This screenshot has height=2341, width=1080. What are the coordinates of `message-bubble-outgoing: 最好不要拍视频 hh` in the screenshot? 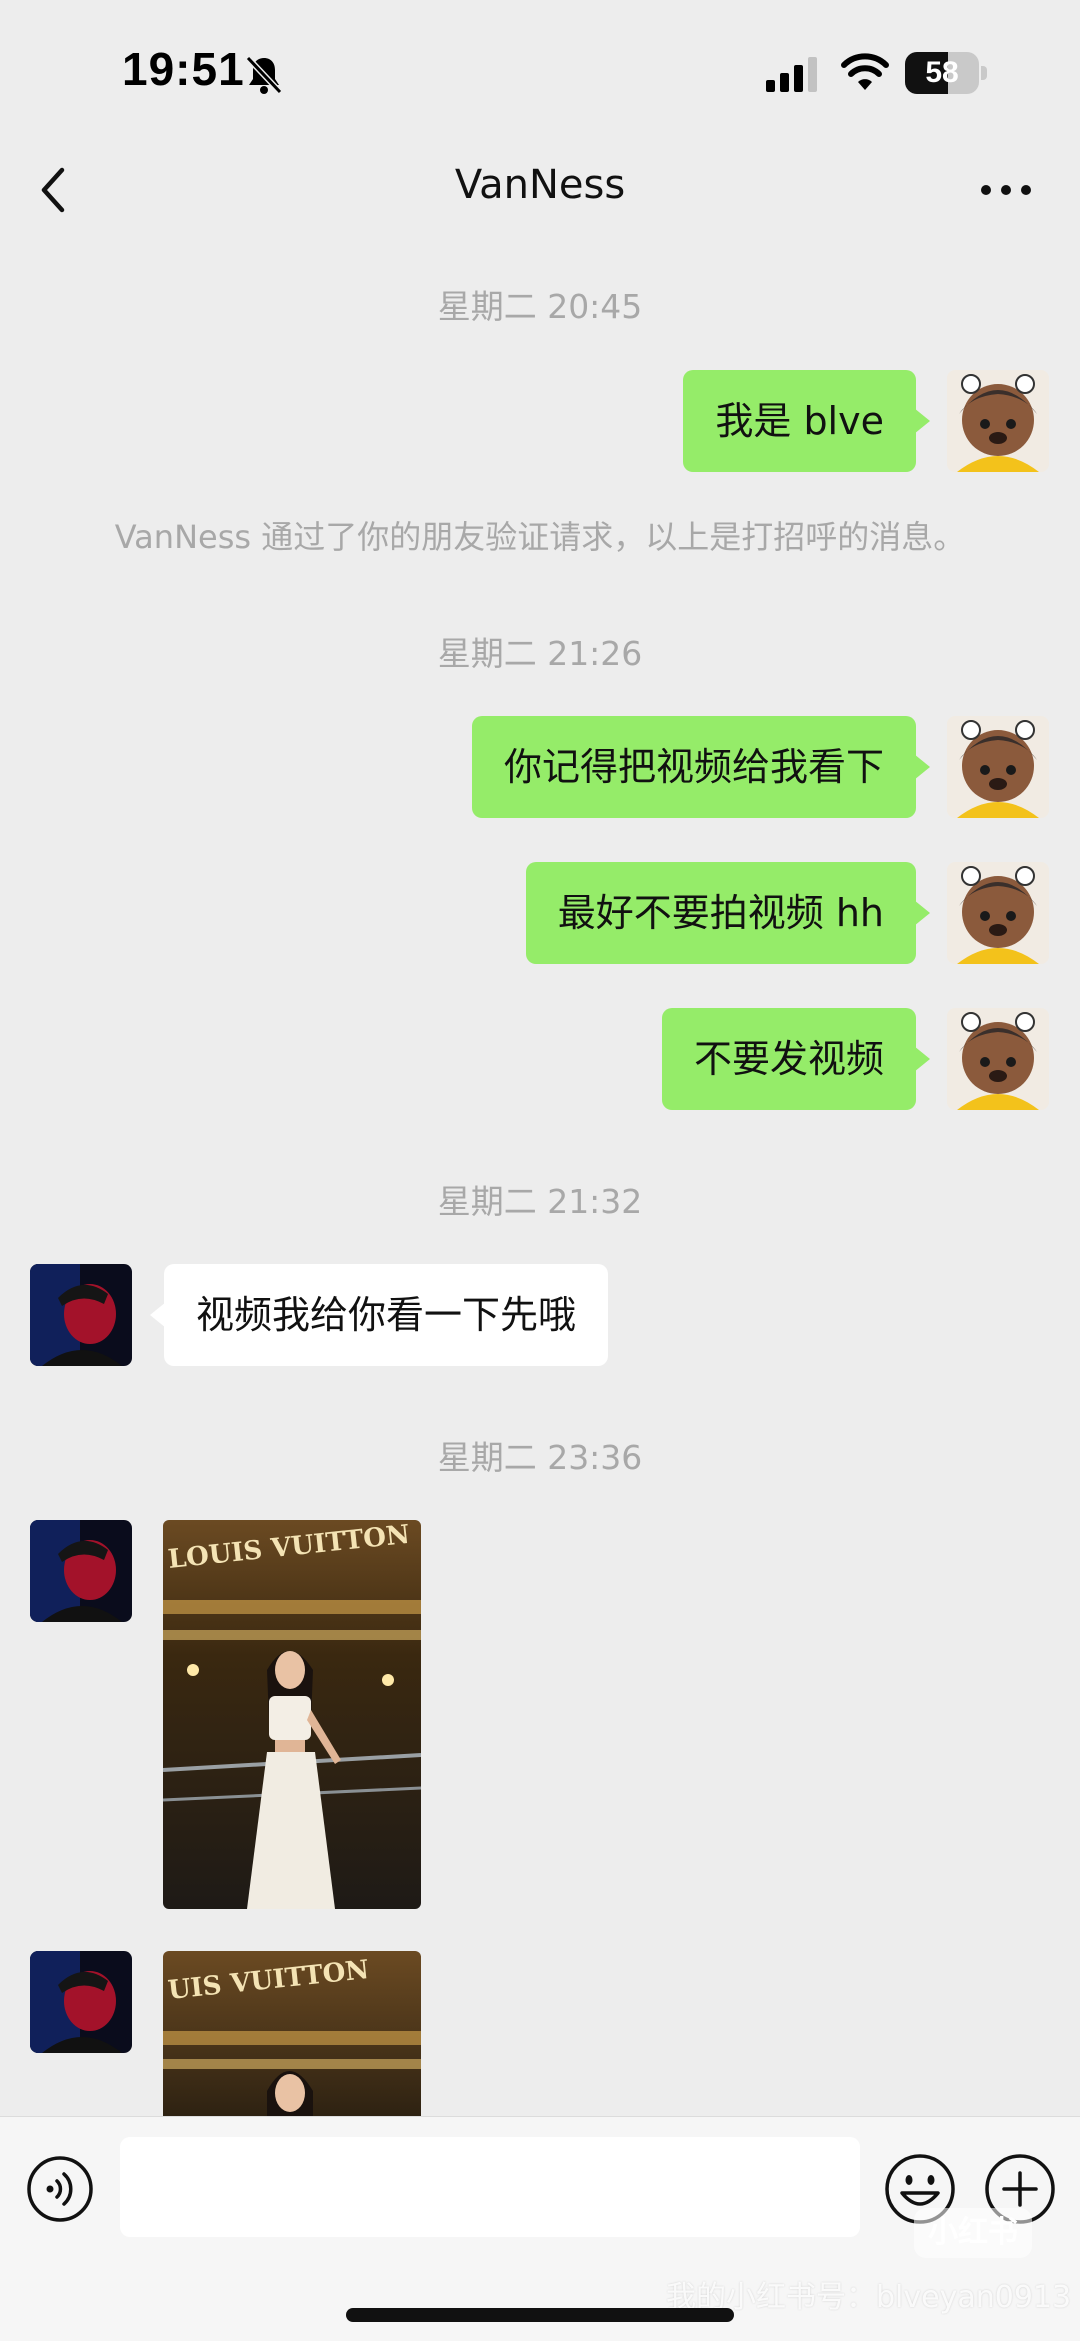 It's located at (728, 913).